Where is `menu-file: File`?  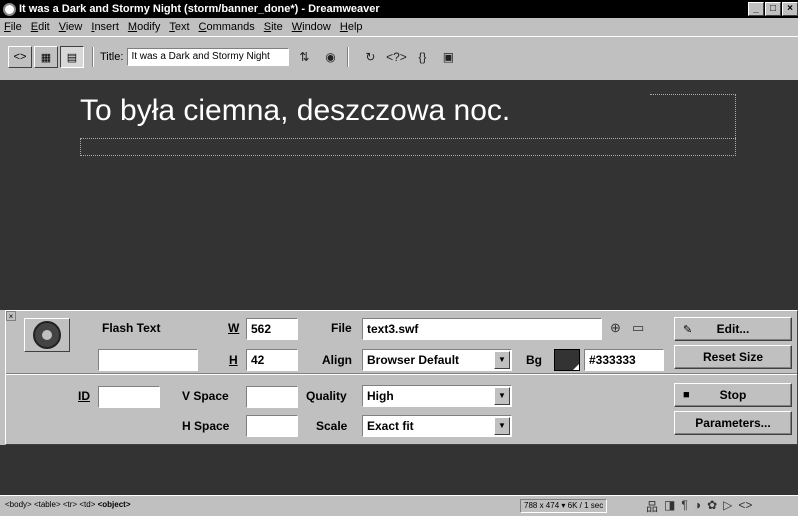
menu-file: File is located at coordinates (13, 27).